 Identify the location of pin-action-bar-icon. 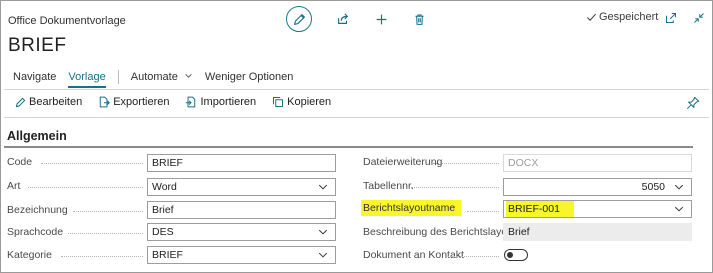
(693, 103).